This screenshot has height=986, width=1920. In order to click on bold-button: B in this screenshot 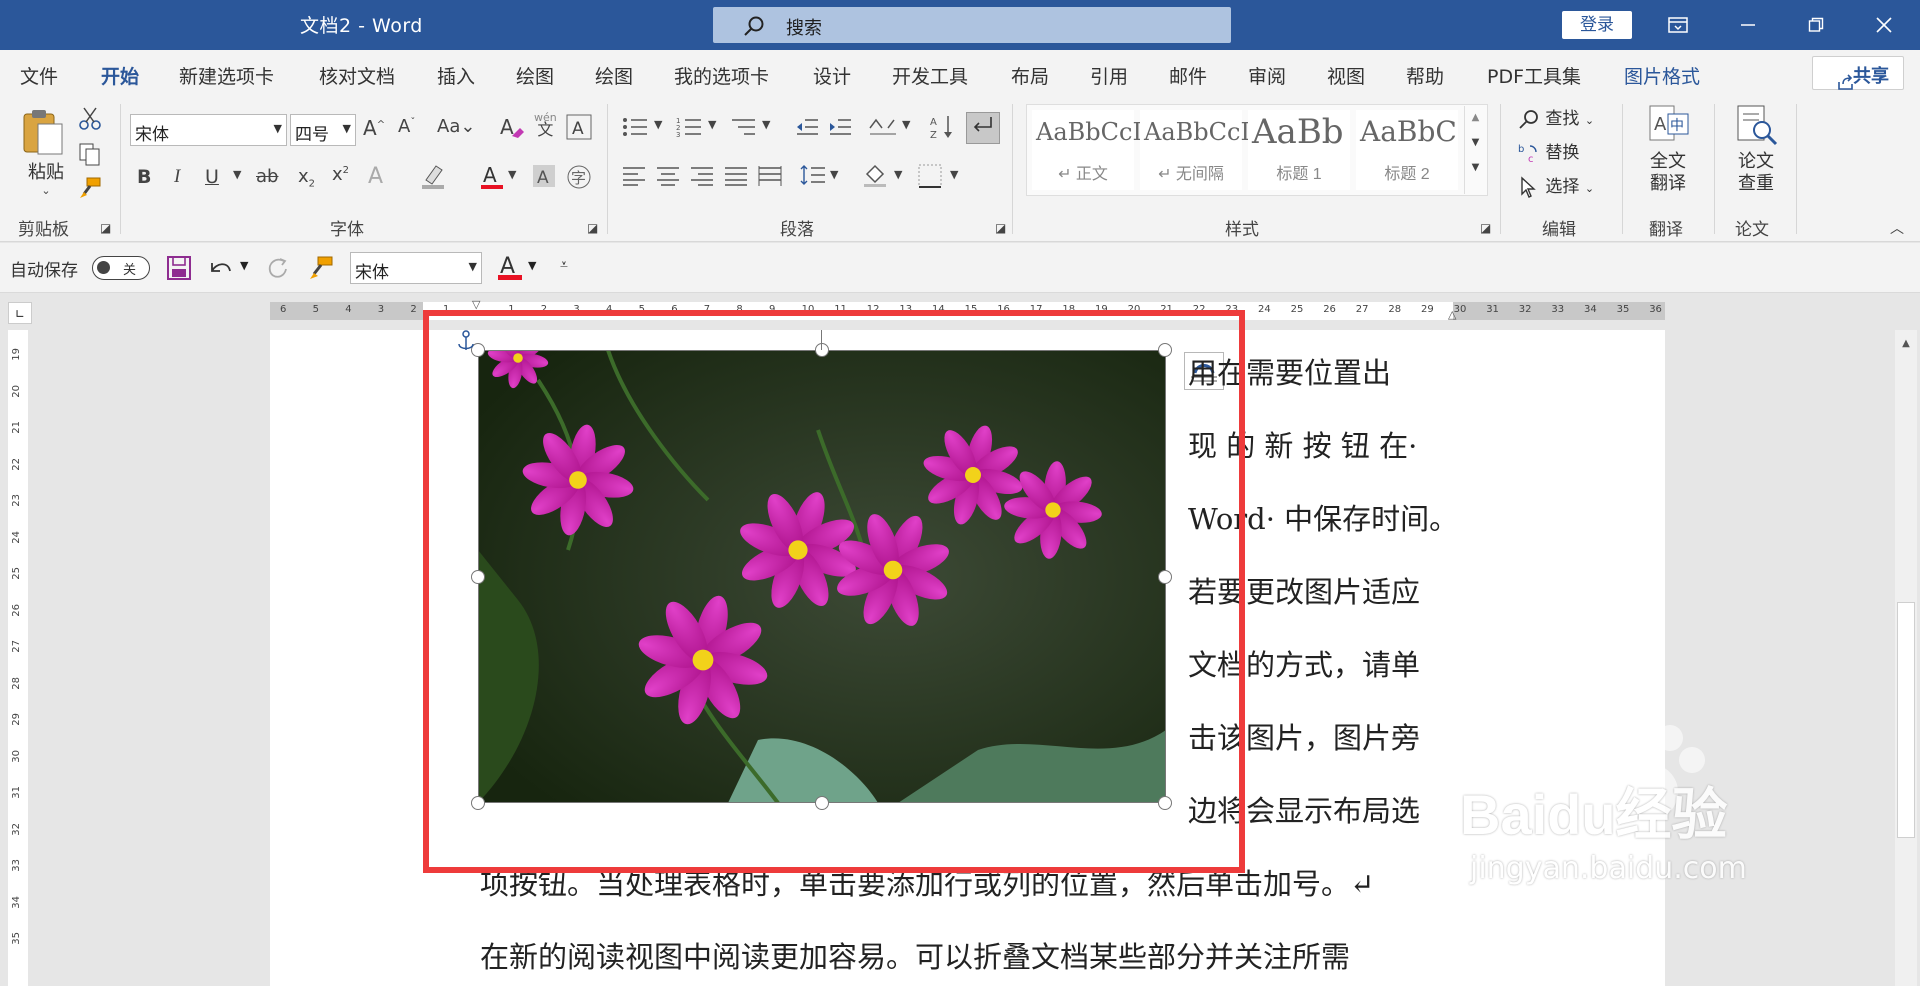, I will do `click(144, 177)`.